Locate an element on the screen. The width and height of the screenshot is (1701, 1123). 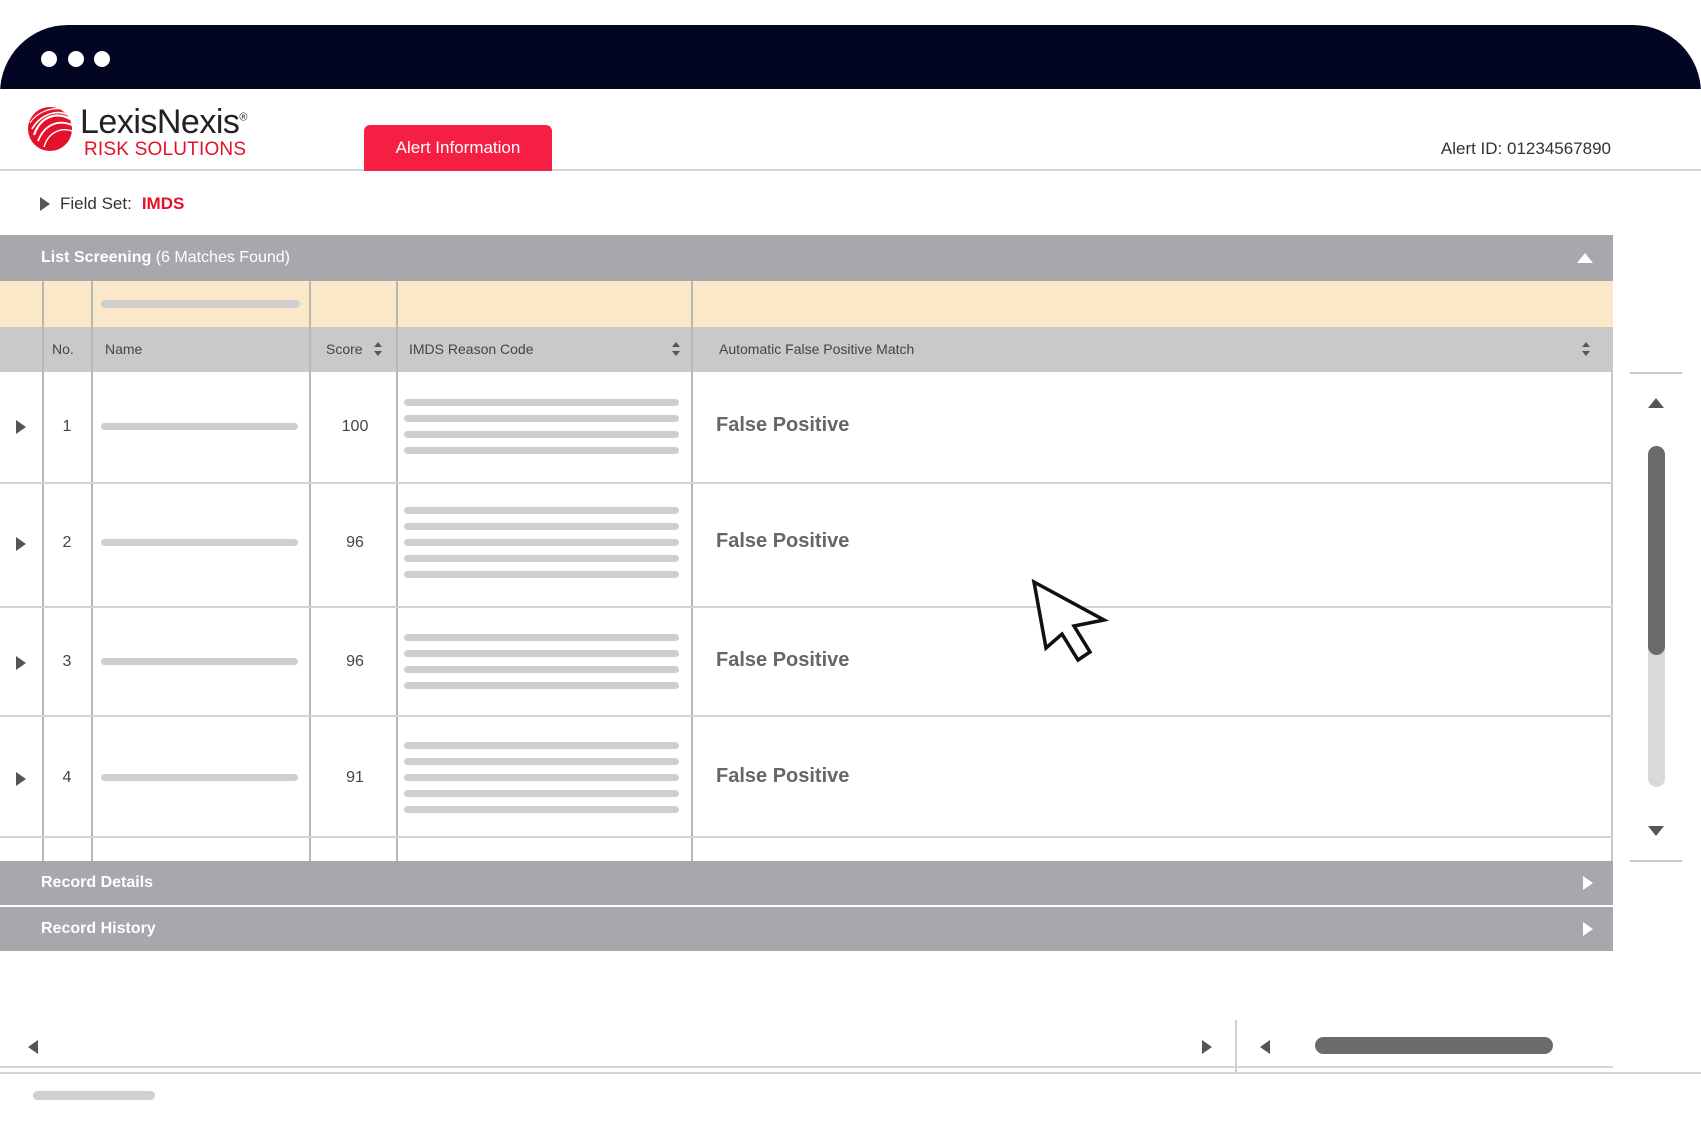
field-set-toggle: Field Set: IMDS is located at coordinates (112, 204).